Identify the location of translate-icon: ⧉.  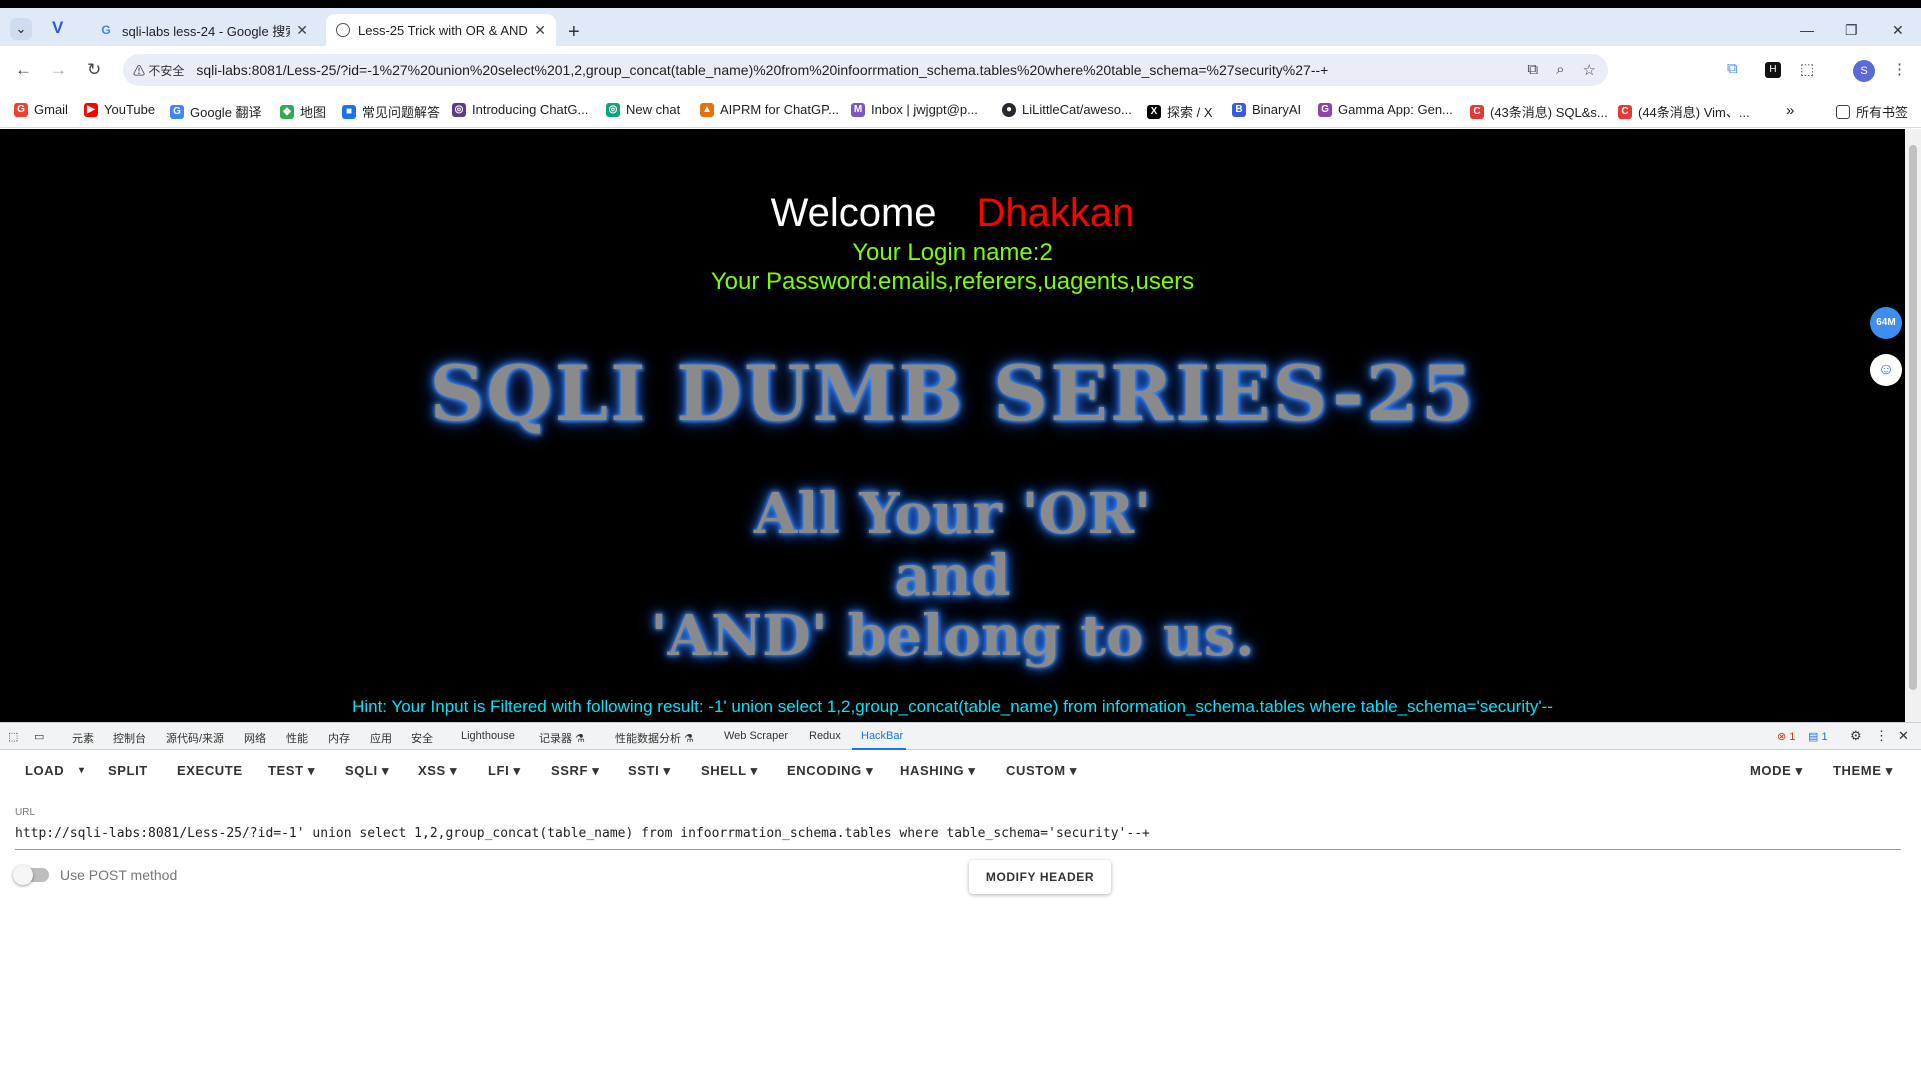
(1532, 70).